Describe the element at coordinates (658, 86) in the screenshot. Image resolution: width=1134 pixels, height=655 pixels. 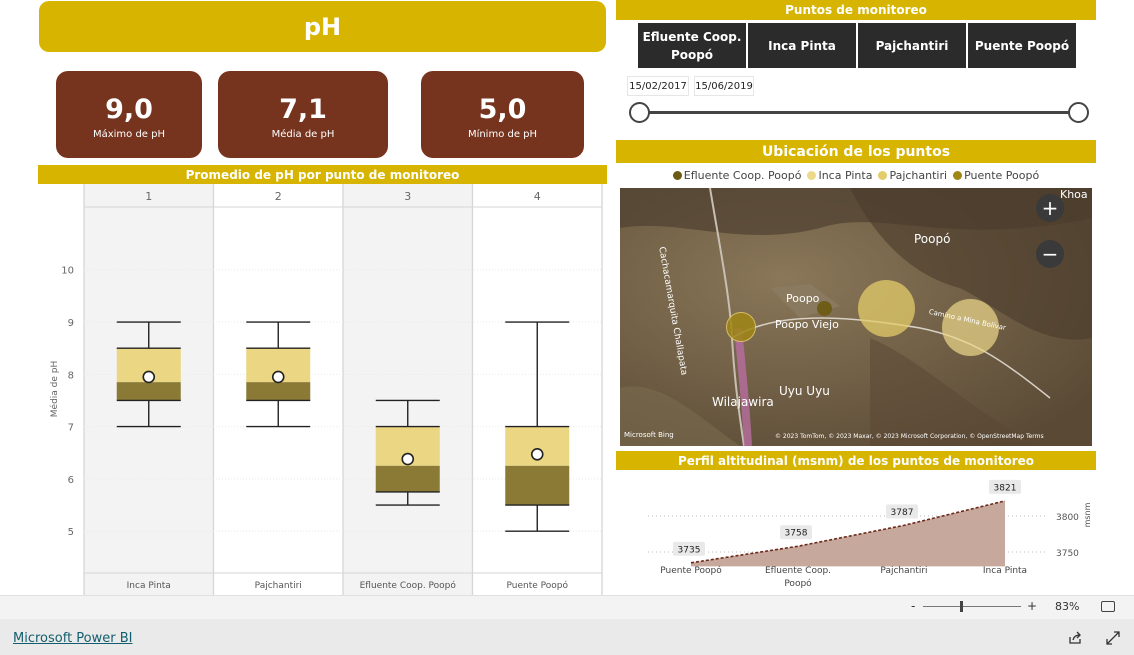
I see `date-start-field: 15/02/2017` at that location.